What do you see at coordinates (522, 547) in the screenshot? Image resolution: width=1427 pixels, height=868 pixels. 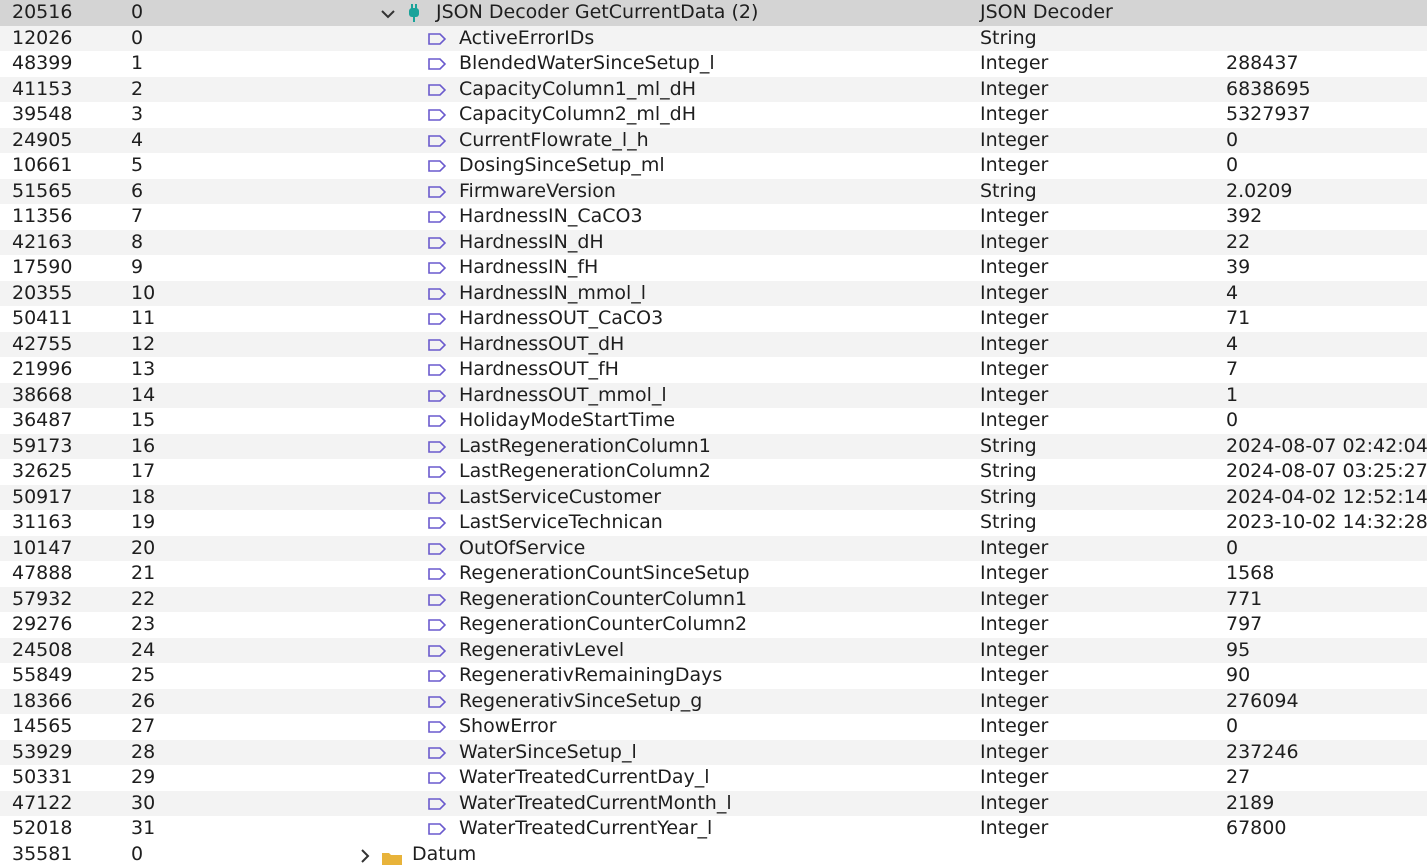 I see `row-name: OutOfService` at bounding box center [522, 547].